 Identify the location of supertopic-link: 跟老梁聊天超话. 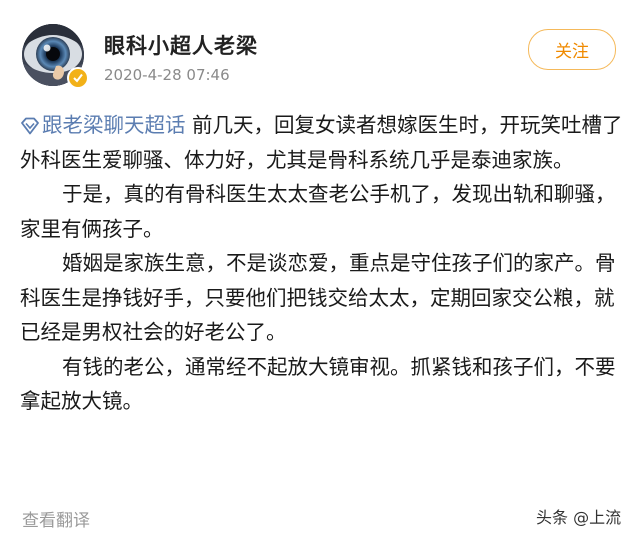
(103, 125).